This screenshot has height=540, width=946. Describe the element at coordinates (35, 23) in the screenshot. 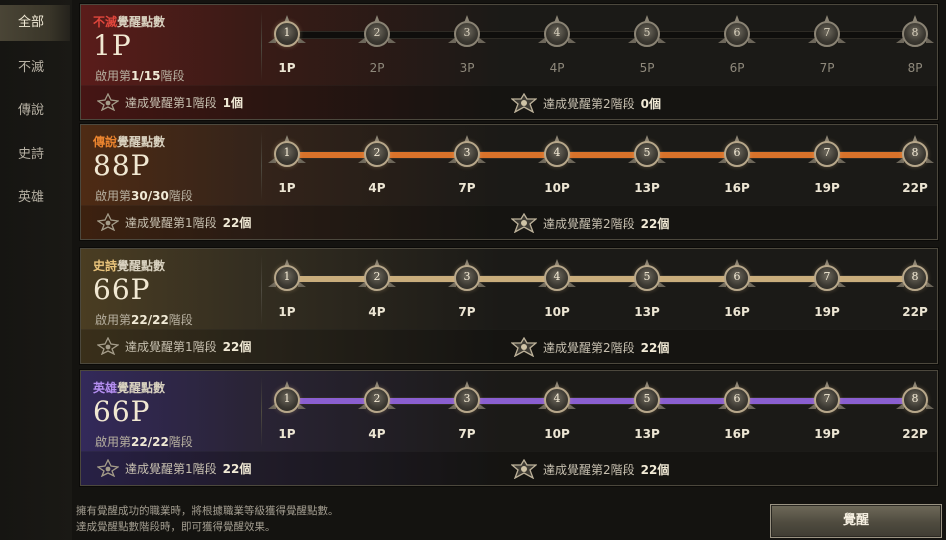

I see `tab-all: 全部` at that location.